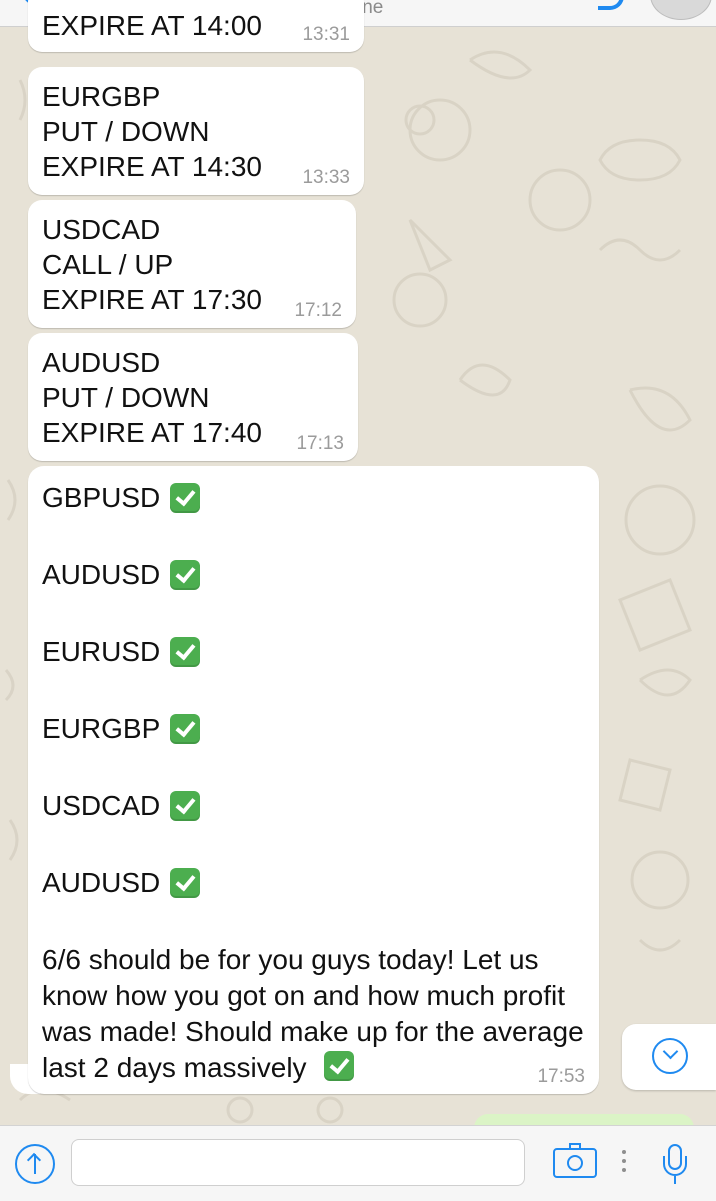  What do you see at coordinates (575, 1163) in the screenshot?
I see `camera-lens-icon` at bounding box center [575, 1163].